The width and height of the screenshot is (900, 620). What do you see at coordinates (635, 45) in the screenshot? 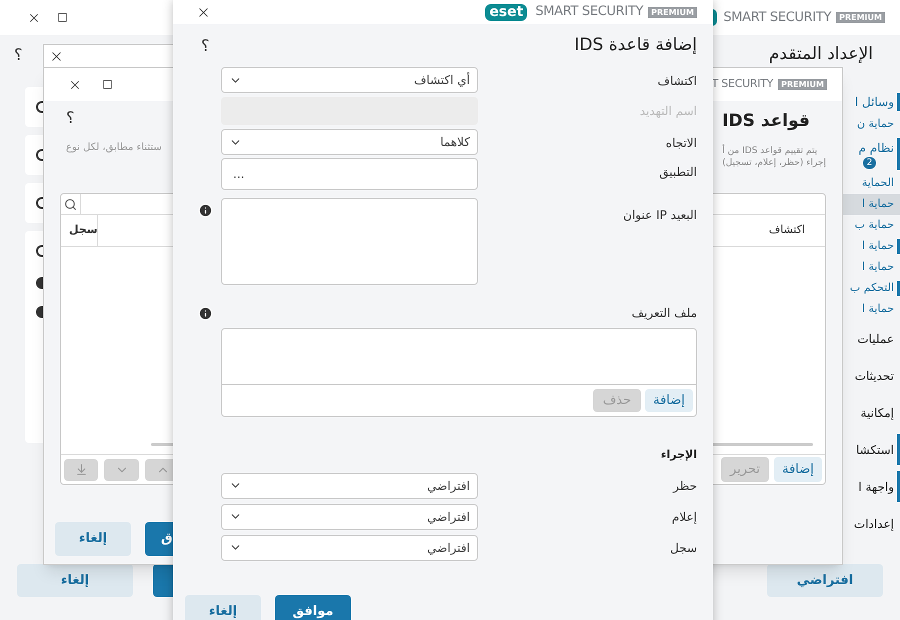
I see `dialog-title: إضافة قاعدة IDS` at bounding box center [635, 45].